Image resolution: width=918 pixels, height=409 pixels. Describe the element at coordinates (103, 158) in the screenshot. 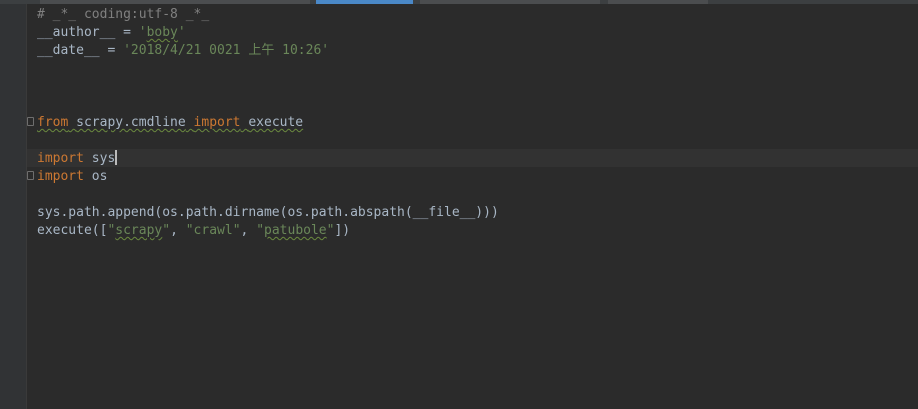

I see `code-token: sys` at that location.